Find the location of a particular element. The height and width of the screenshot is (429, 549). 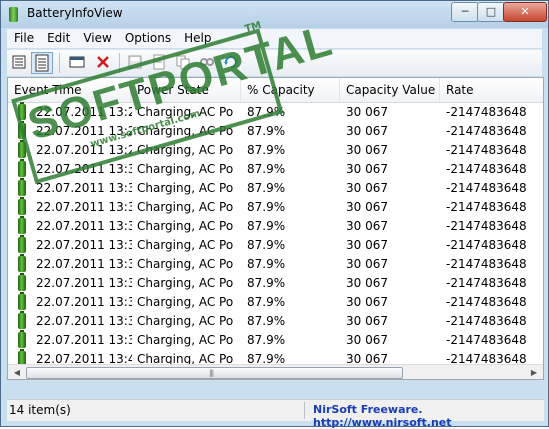

window-title: BatteryInfoView is located at coordinates (75, 13).